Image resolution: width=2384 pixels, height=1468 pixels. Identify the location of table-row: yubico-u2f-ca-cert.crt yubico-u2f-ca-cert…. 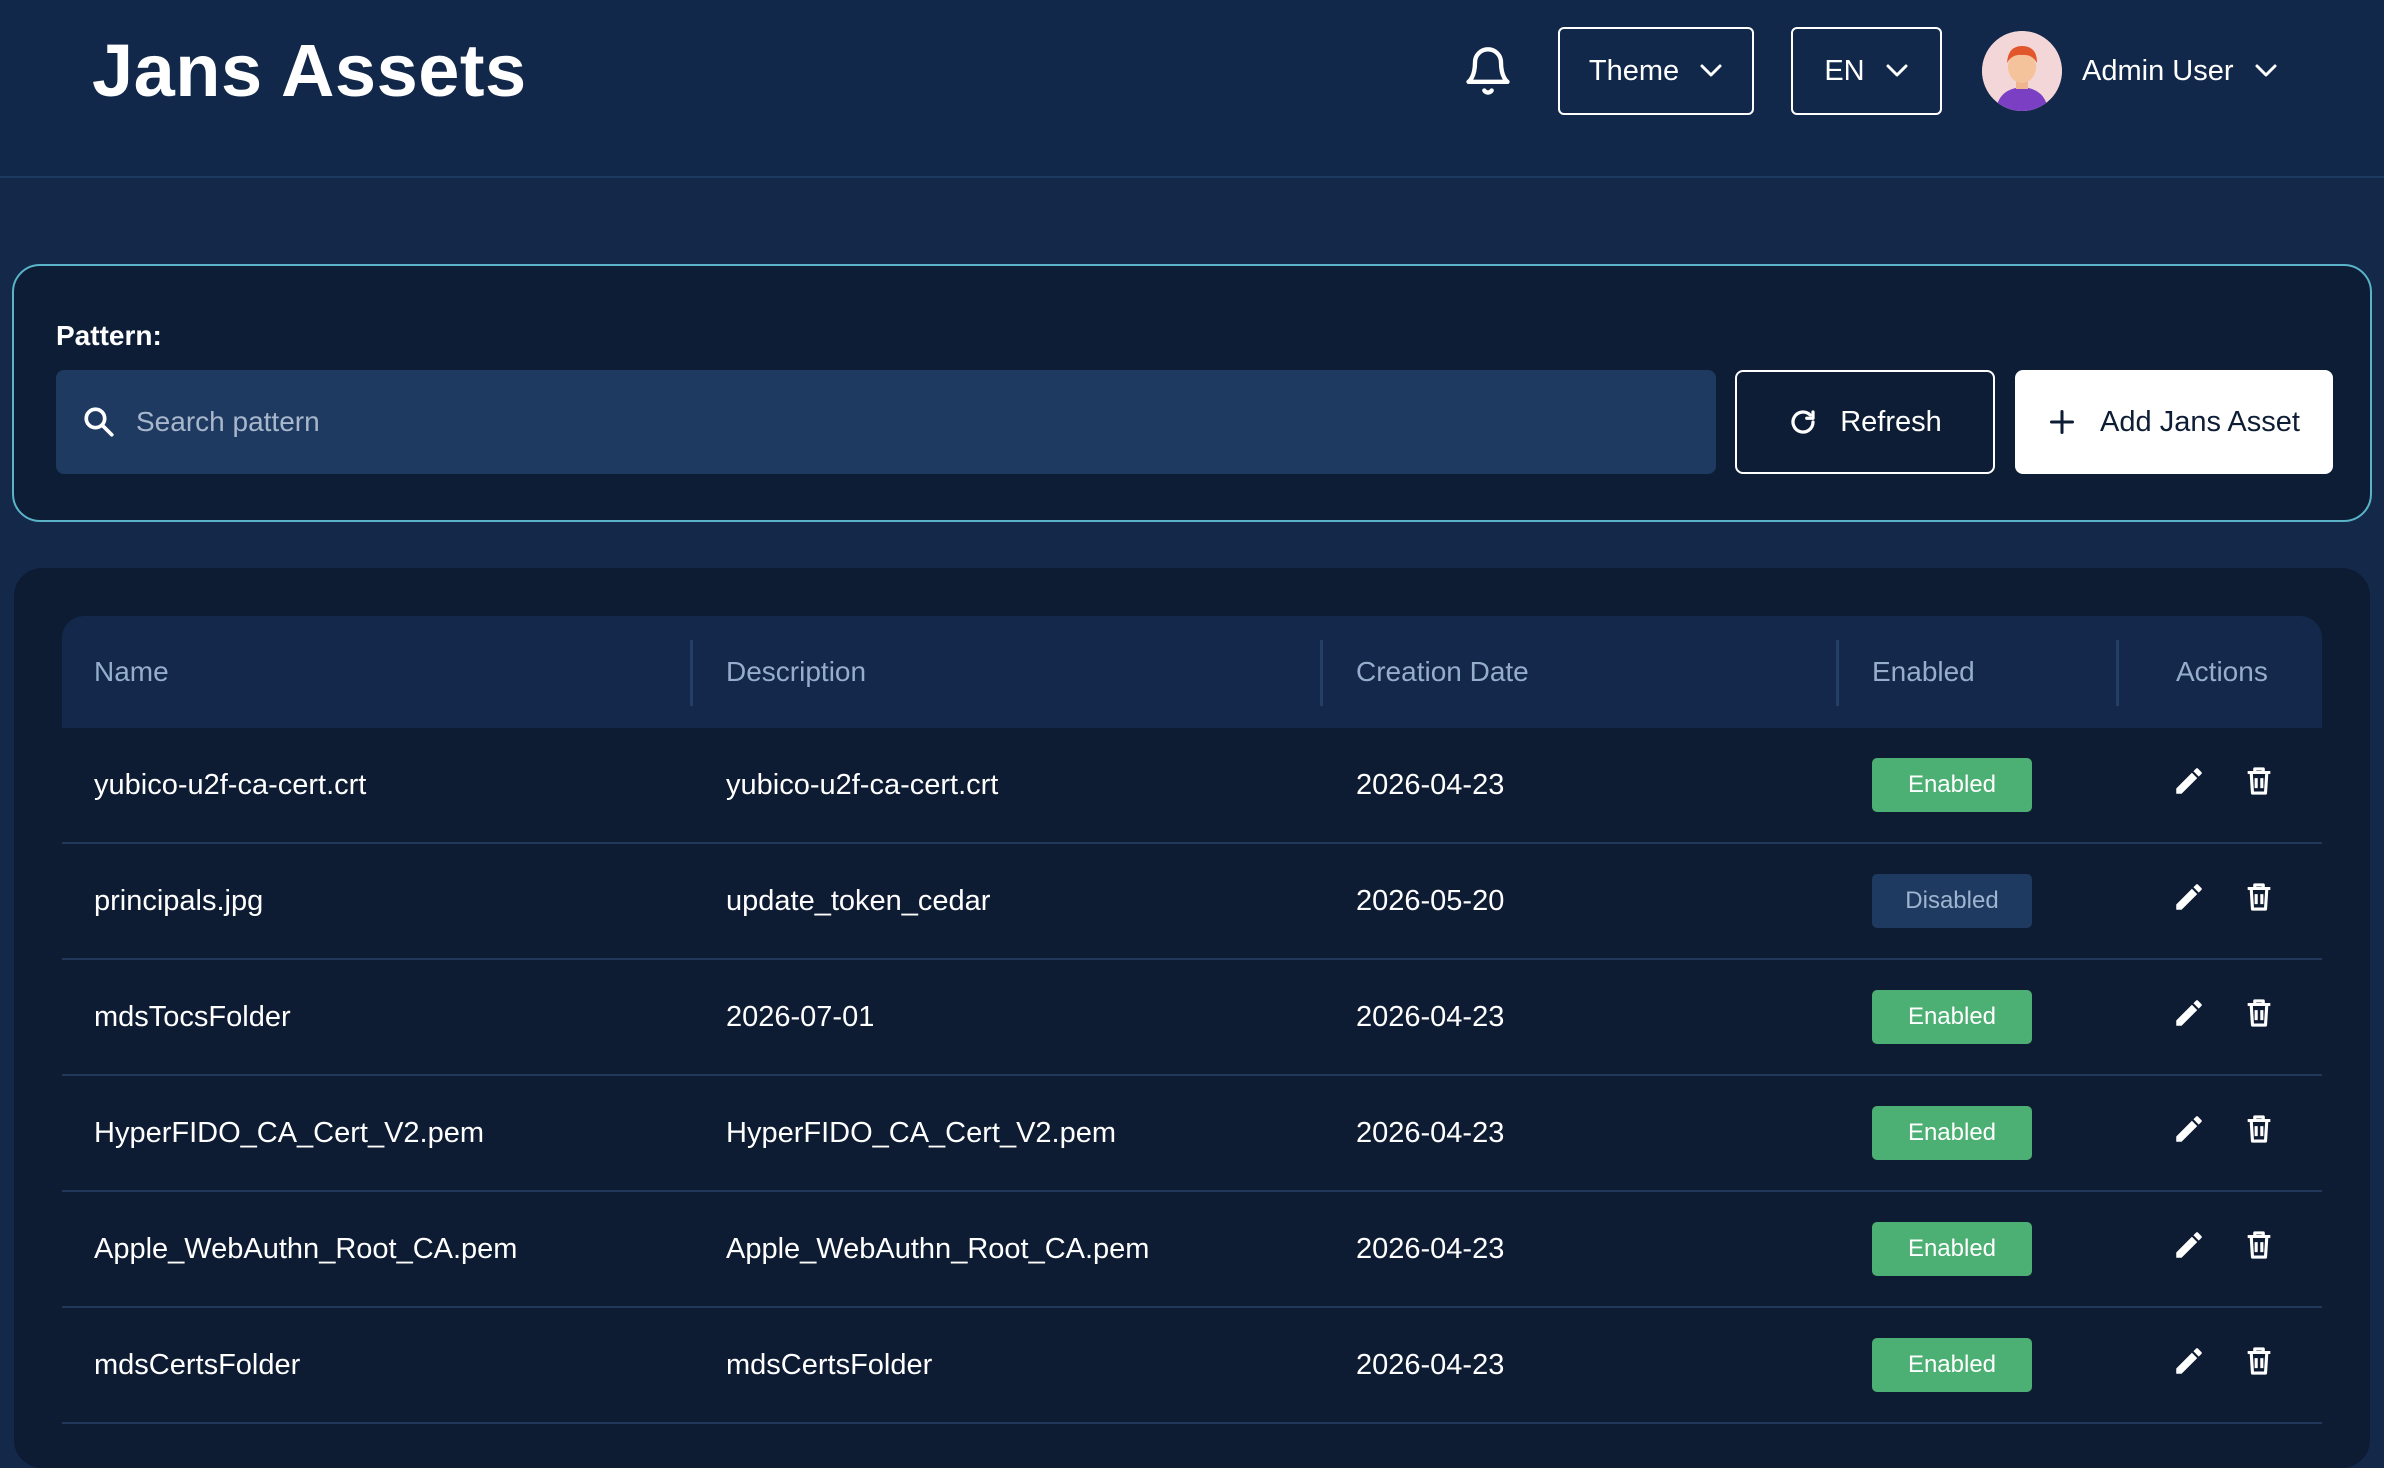
(1192, 786).